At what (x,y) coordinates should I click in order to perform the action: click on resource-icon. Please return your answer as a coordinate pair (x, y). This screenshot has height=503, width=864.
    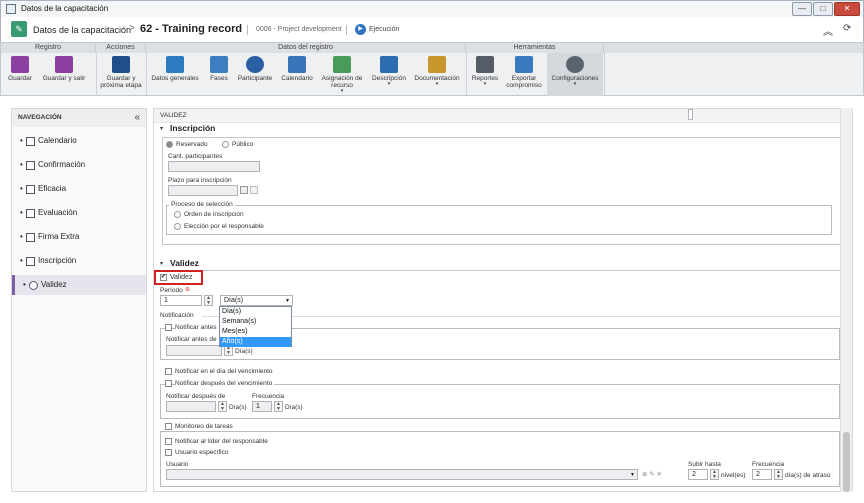
    Looking at the image, I should click on (342, 64).